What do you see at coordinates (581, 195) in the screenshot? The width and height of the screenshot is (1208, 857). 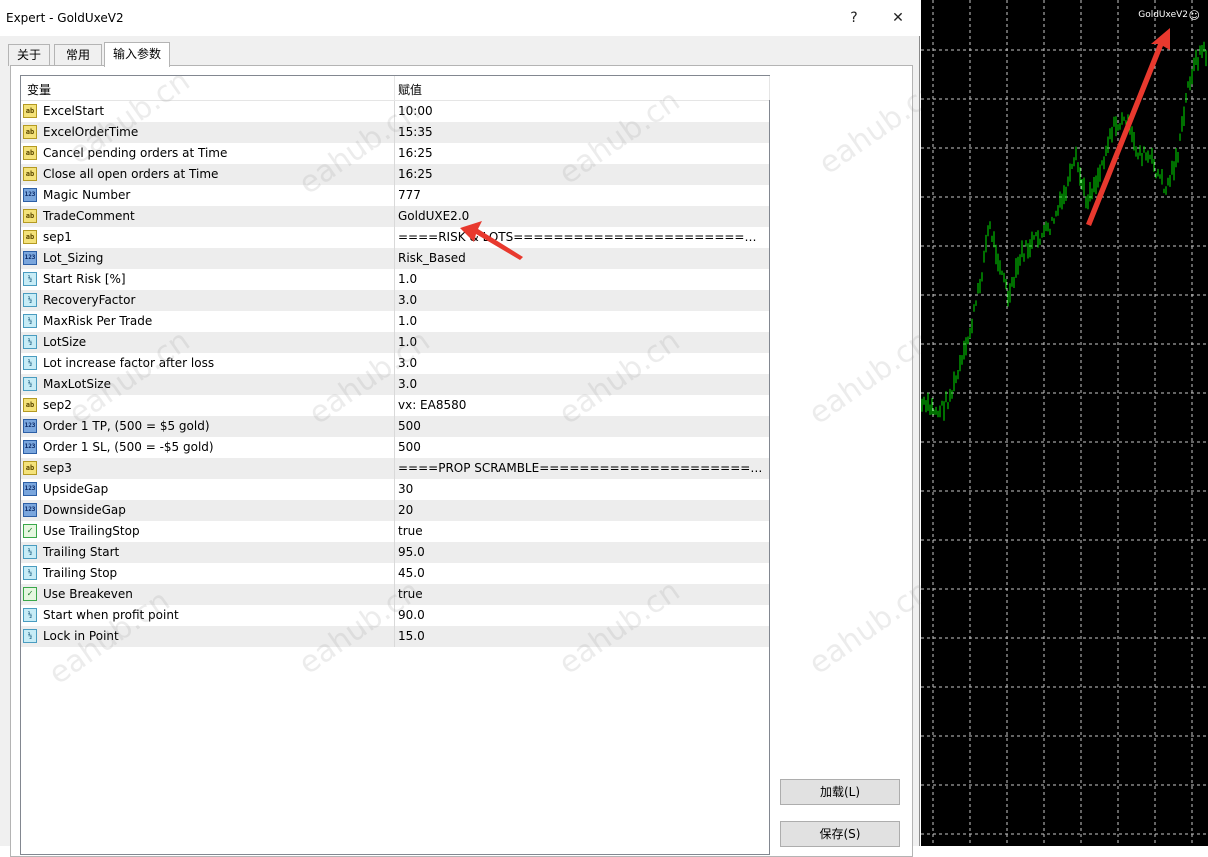 I see `parameter-value: 777` at bounding box center [581, 195].